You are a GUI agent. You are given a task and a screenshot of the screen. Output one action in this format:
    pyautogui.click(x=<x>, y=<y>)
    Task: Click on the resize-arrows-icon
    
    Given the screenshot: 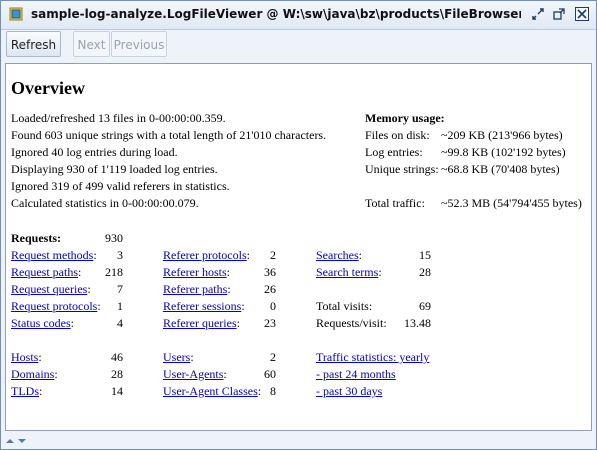 What is the action you would take?
    pyautogui.click(x=20, y=441)
    